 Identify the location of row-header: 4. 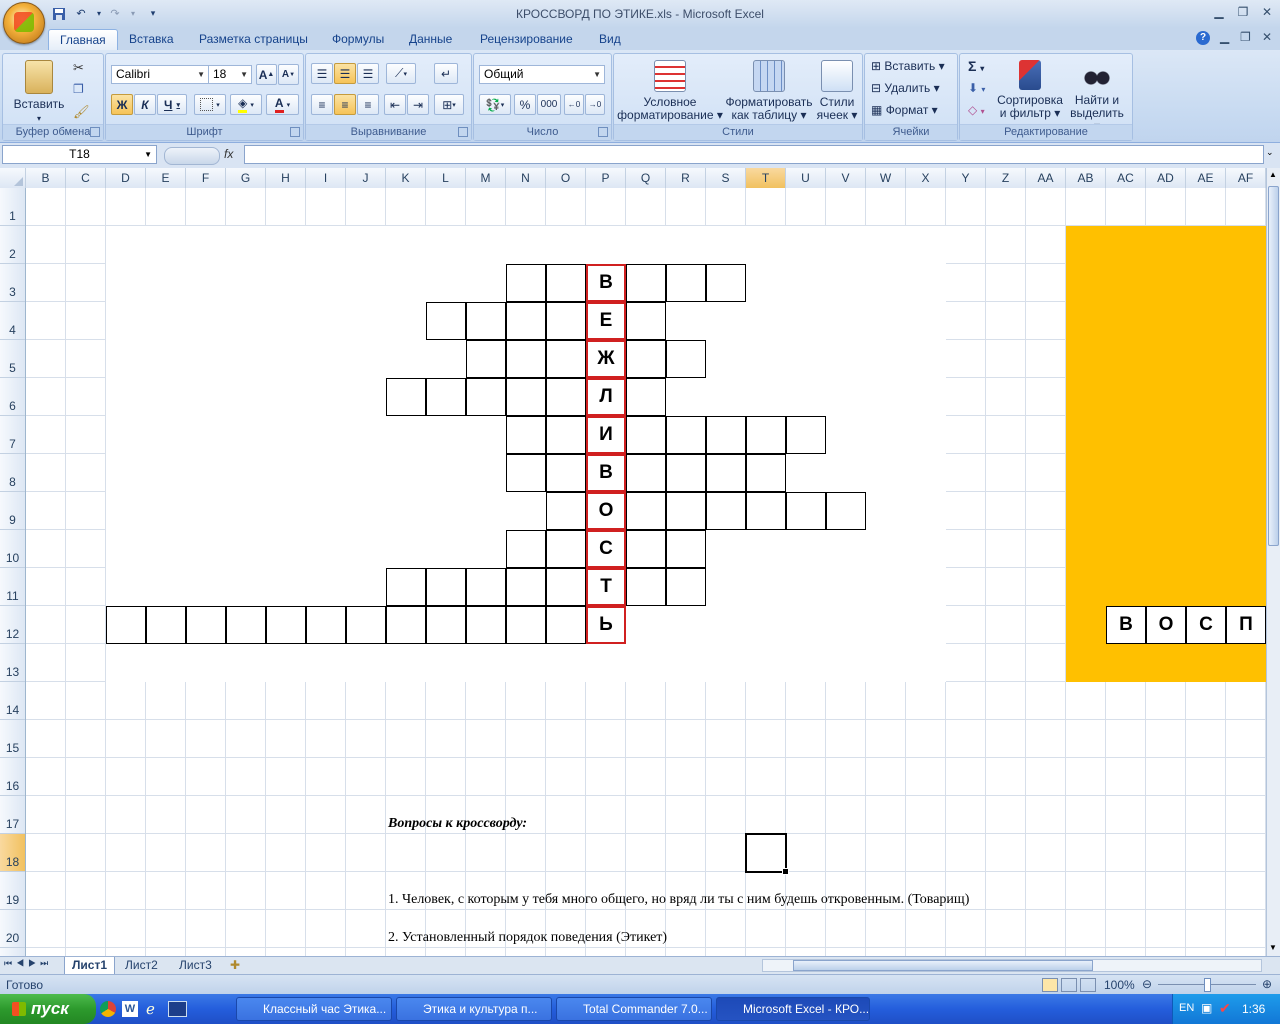
(12, 321).